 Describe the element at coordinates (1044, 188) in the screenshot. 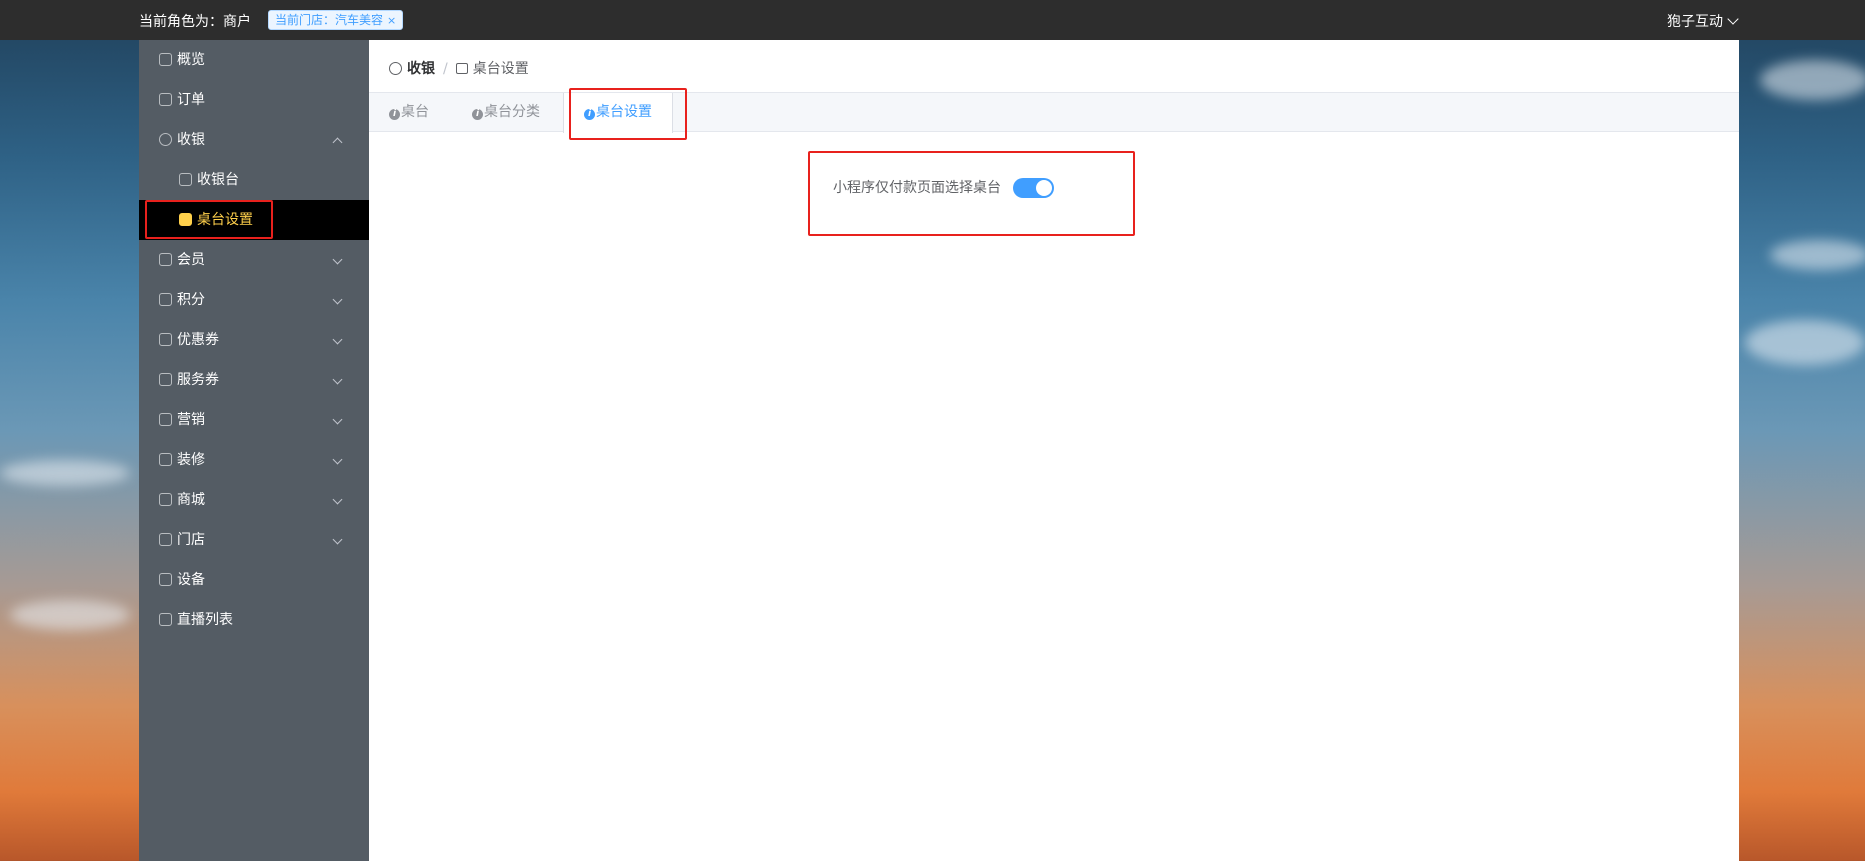

I see `toggle-knob` at that location.